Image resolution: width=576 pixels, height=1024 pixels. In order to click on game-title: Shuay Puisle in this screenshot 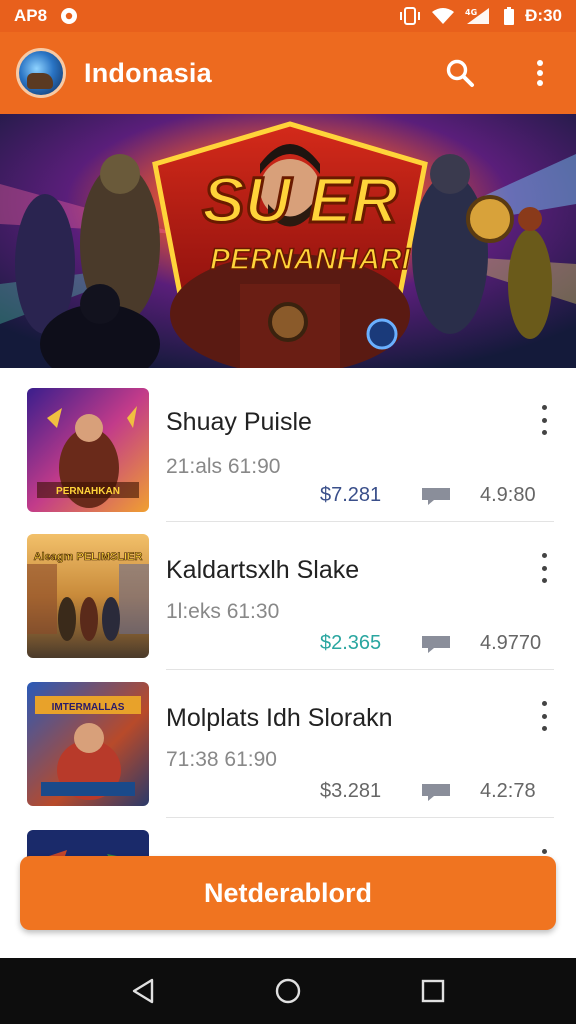, I will do `click(239, 422)`.